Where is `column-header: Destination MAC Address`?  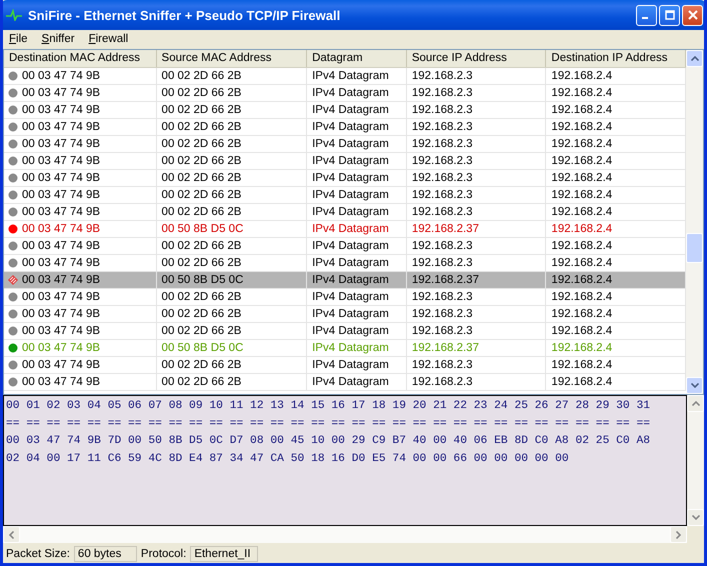
column-header: Destination MAC Address is located at coordinates (80, 58).